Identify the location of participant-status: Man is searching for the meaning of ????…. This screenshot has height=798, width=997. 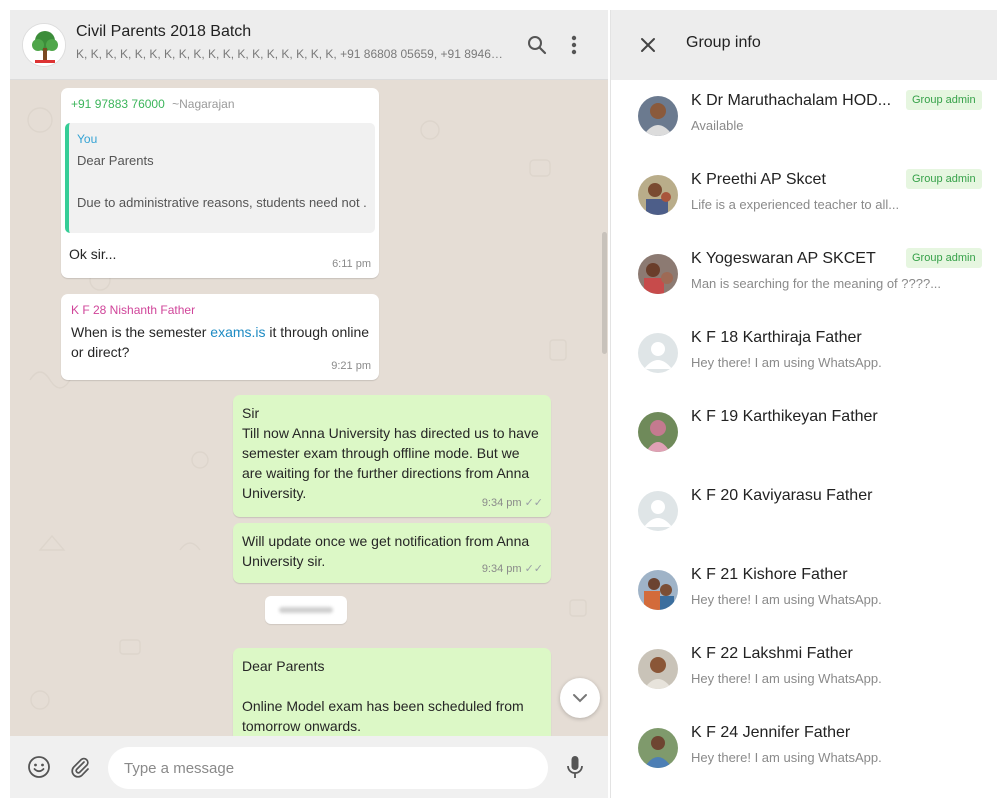
(816, 283).